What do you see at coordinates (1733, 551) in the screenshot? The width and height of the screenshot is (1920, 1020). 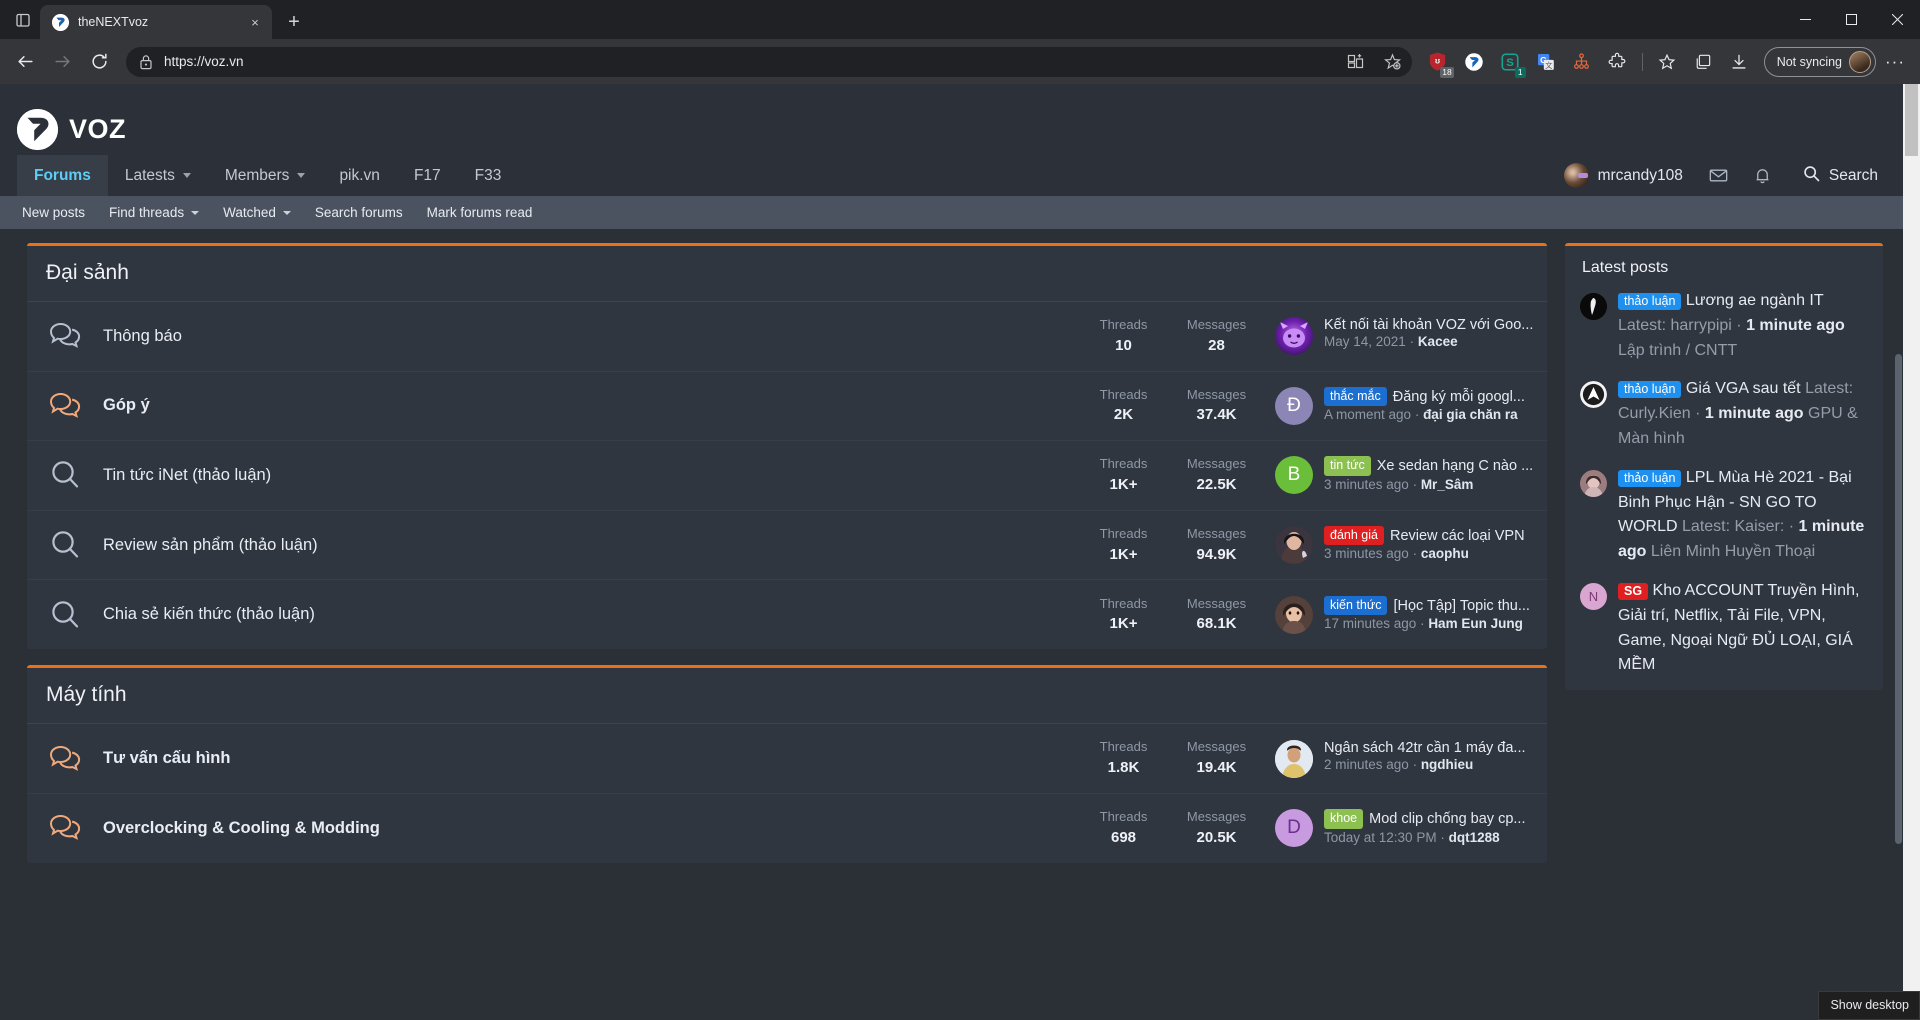 I see `post-forum: Liên Minh Huyền Thoại` at bounding box center [1733, 551].